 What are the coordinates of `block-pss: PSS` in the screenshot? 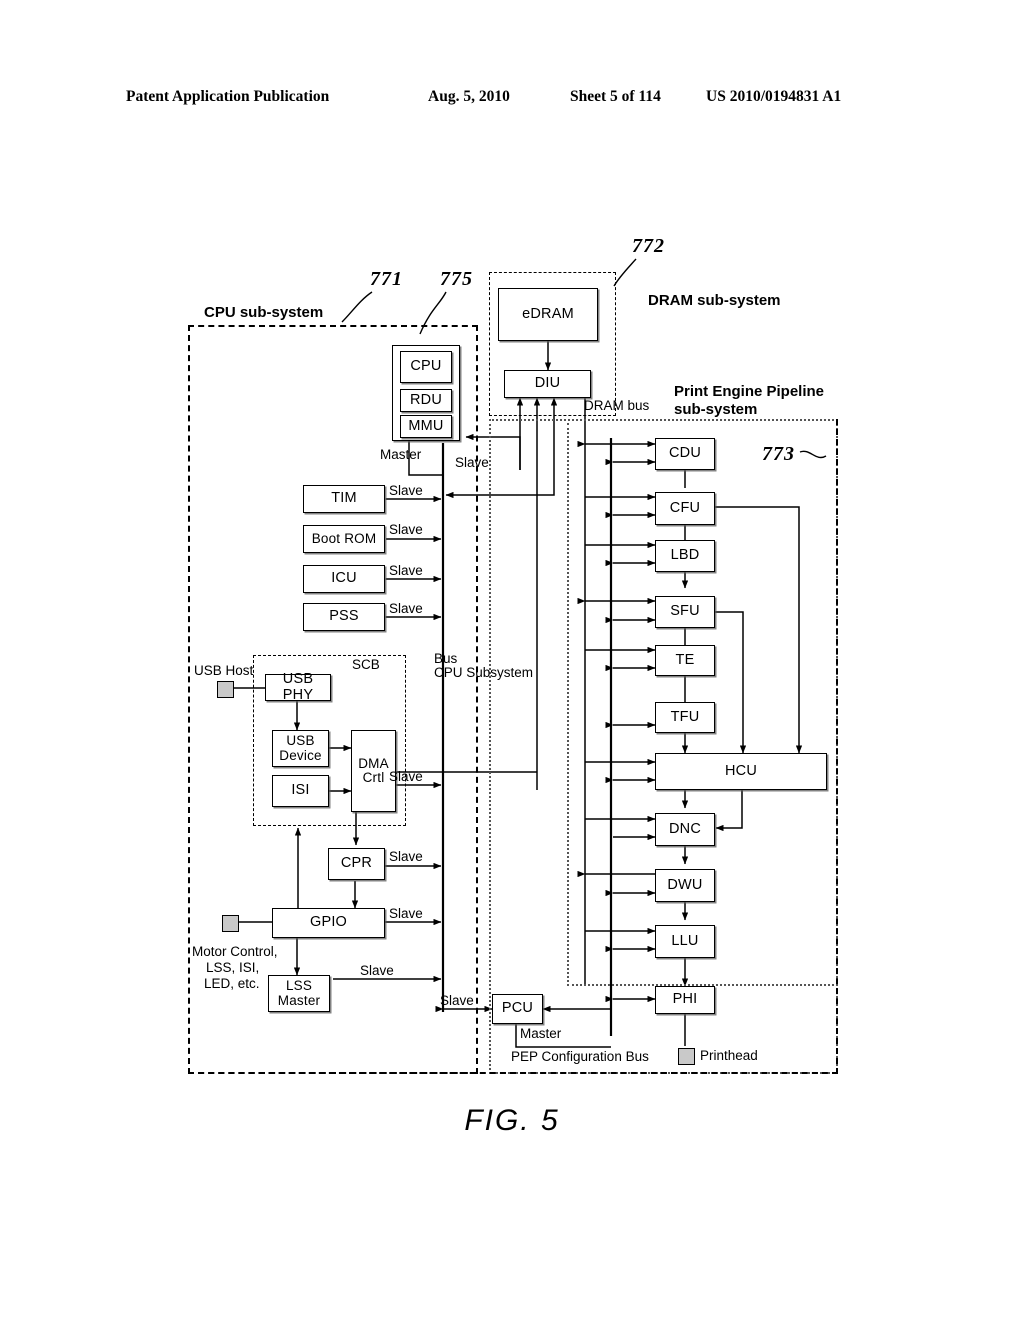 It's located at (344, 617).